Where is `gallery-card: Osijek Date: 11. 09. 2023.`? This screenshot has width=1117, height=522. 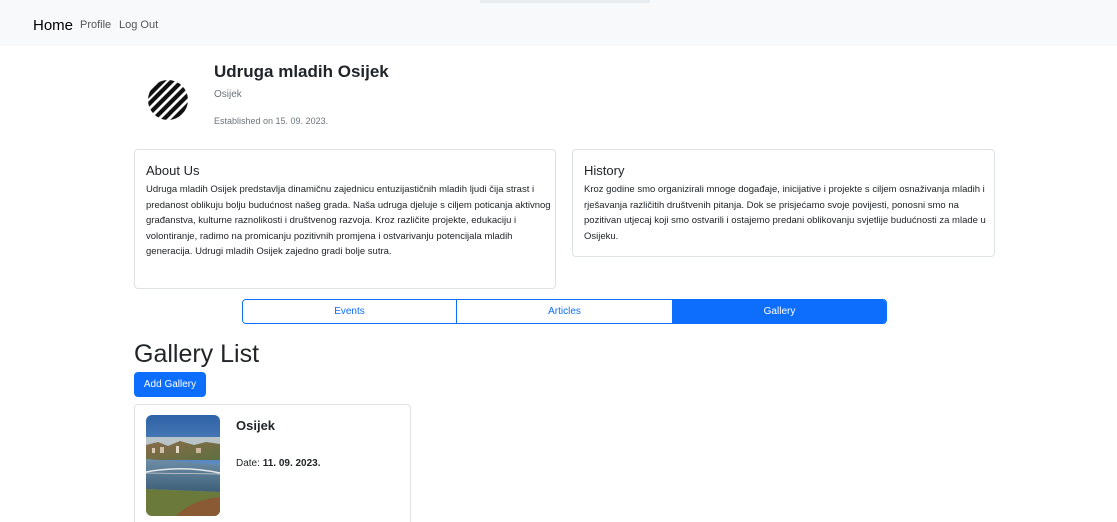
gallery-card: Osijek Date: 11. 09. 2023. is located at coordinates (272, 463).